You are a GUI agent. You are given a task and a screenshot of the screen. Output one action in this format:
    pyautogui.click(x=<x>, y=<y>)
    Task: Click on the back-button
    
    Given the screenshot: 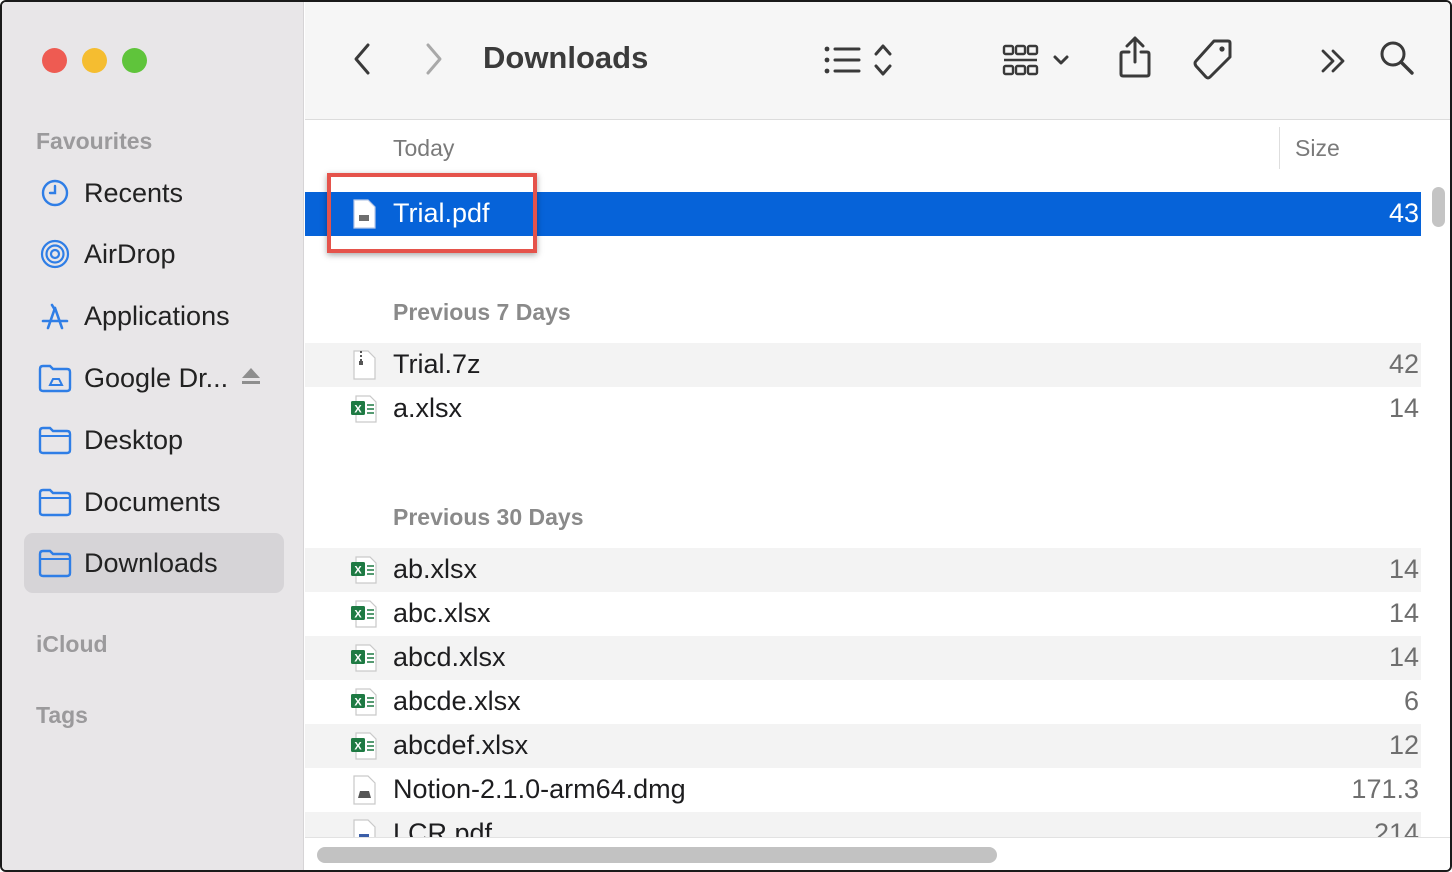 What is the action you would take?
    pyautogui.click(x=362, y=61)
    